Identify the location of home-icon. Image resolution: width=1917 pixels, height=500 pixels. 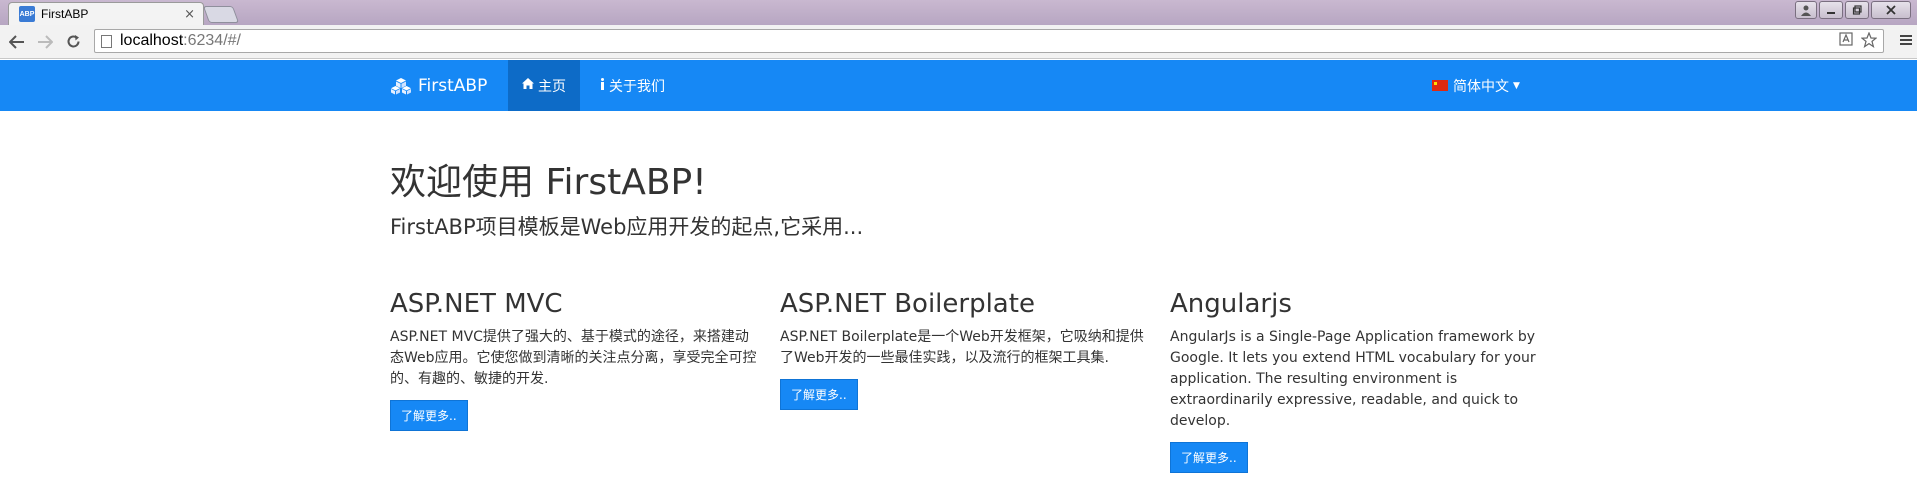
(528, 85).